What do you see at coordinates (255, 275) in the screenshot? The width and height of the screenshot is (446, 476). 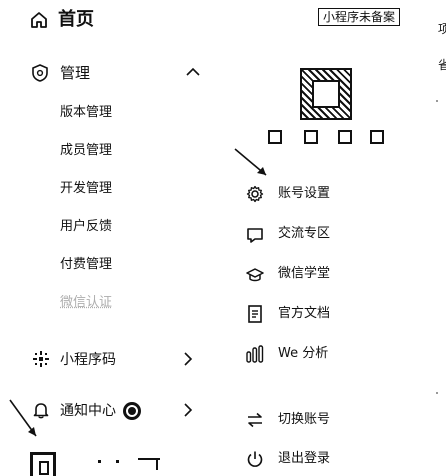 I see `graduation-cap-icon` at bounding box center [255, 275].